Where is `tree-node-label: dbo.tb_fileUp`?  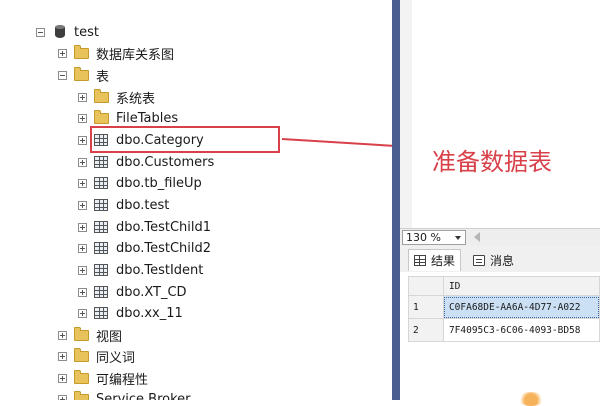
tree-node-label: dbo.tb_fileUp is located at coordinates (159, 183).